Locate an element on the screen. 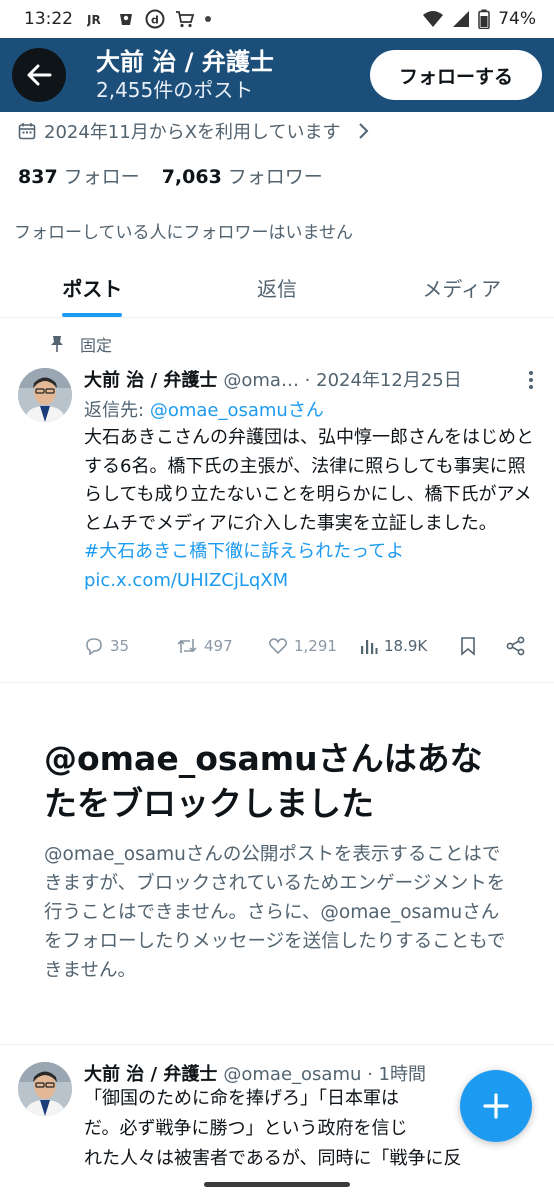 Image resolution: width=554 pixels, height=1200 pixels. tab-media: メディア is located at coordinates (461, 287).